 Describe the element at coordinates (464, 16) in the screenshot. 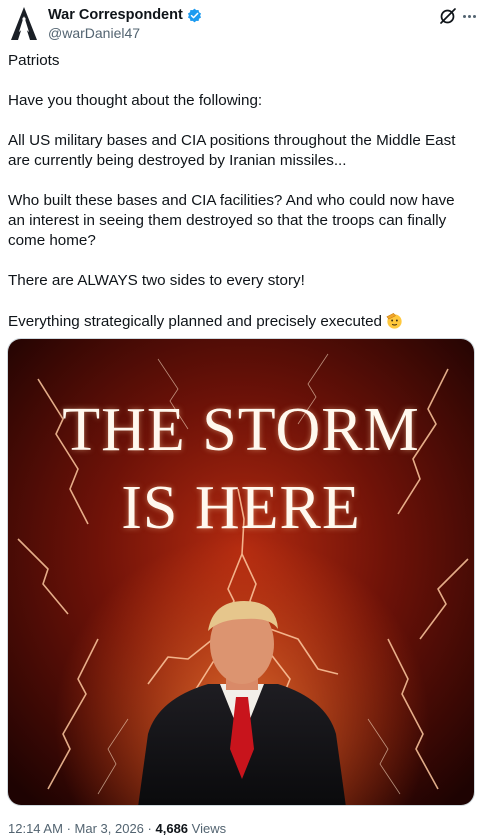

I see `more-icon` at that location.